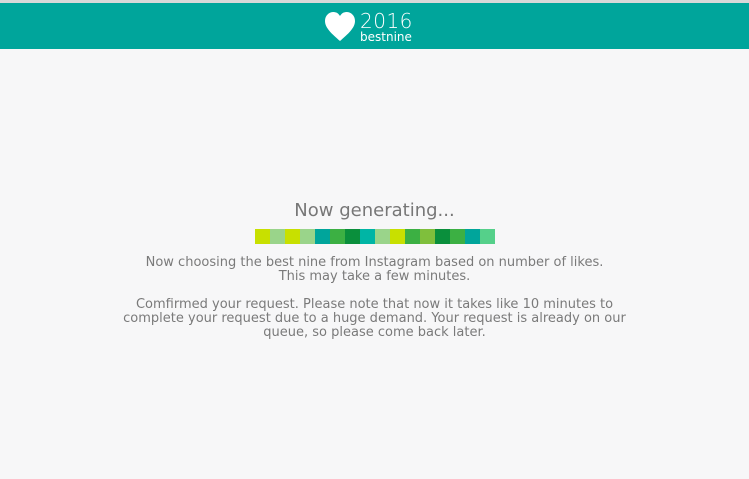  Describe the element at coordinates (374, 332) in the screenshot. I see `queue-notice-line: queue, so please come back later.` at that location.